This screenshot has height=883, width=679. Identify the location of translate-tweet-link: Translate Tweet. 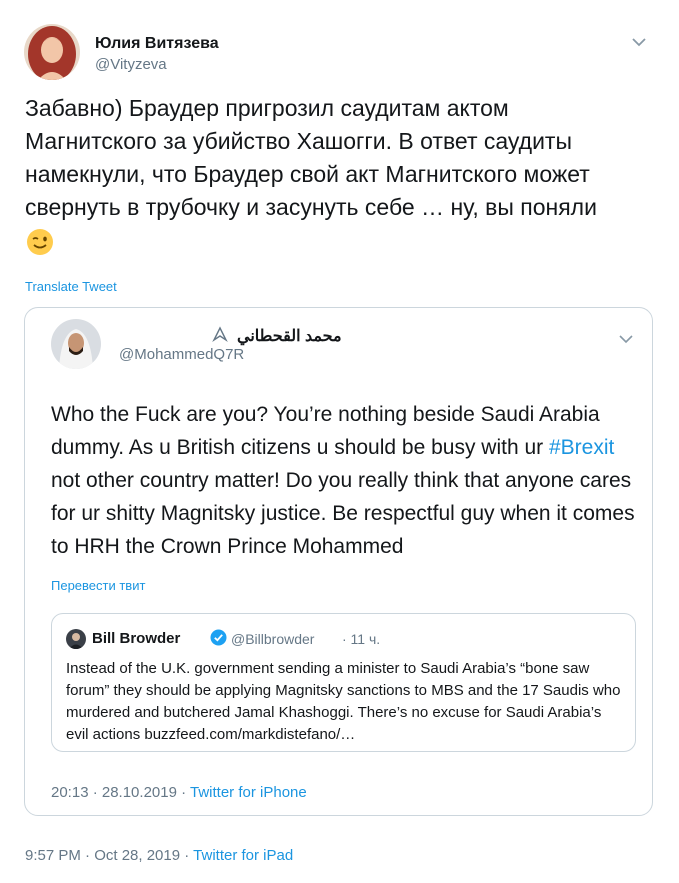
(71, 286).